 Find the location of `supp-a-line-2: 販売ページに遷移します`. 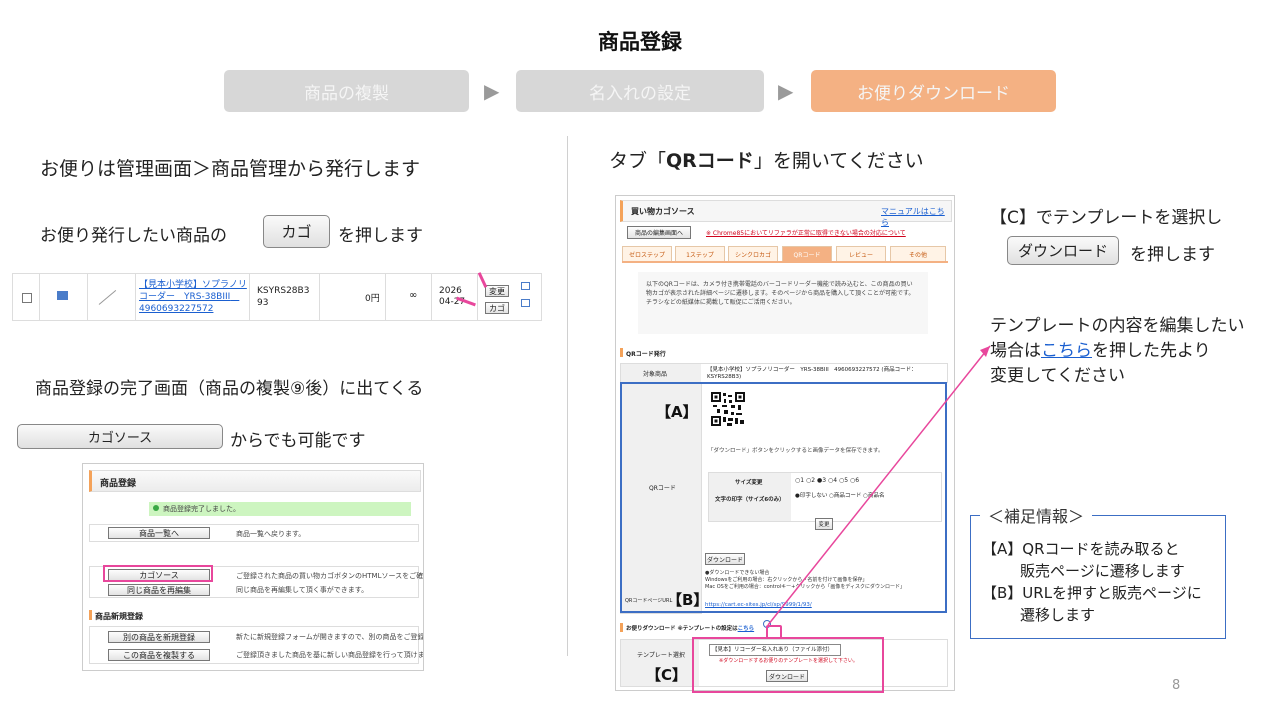

supp-a-line-2: 販売ページに遷移します is located at coordinates (1102, 571).